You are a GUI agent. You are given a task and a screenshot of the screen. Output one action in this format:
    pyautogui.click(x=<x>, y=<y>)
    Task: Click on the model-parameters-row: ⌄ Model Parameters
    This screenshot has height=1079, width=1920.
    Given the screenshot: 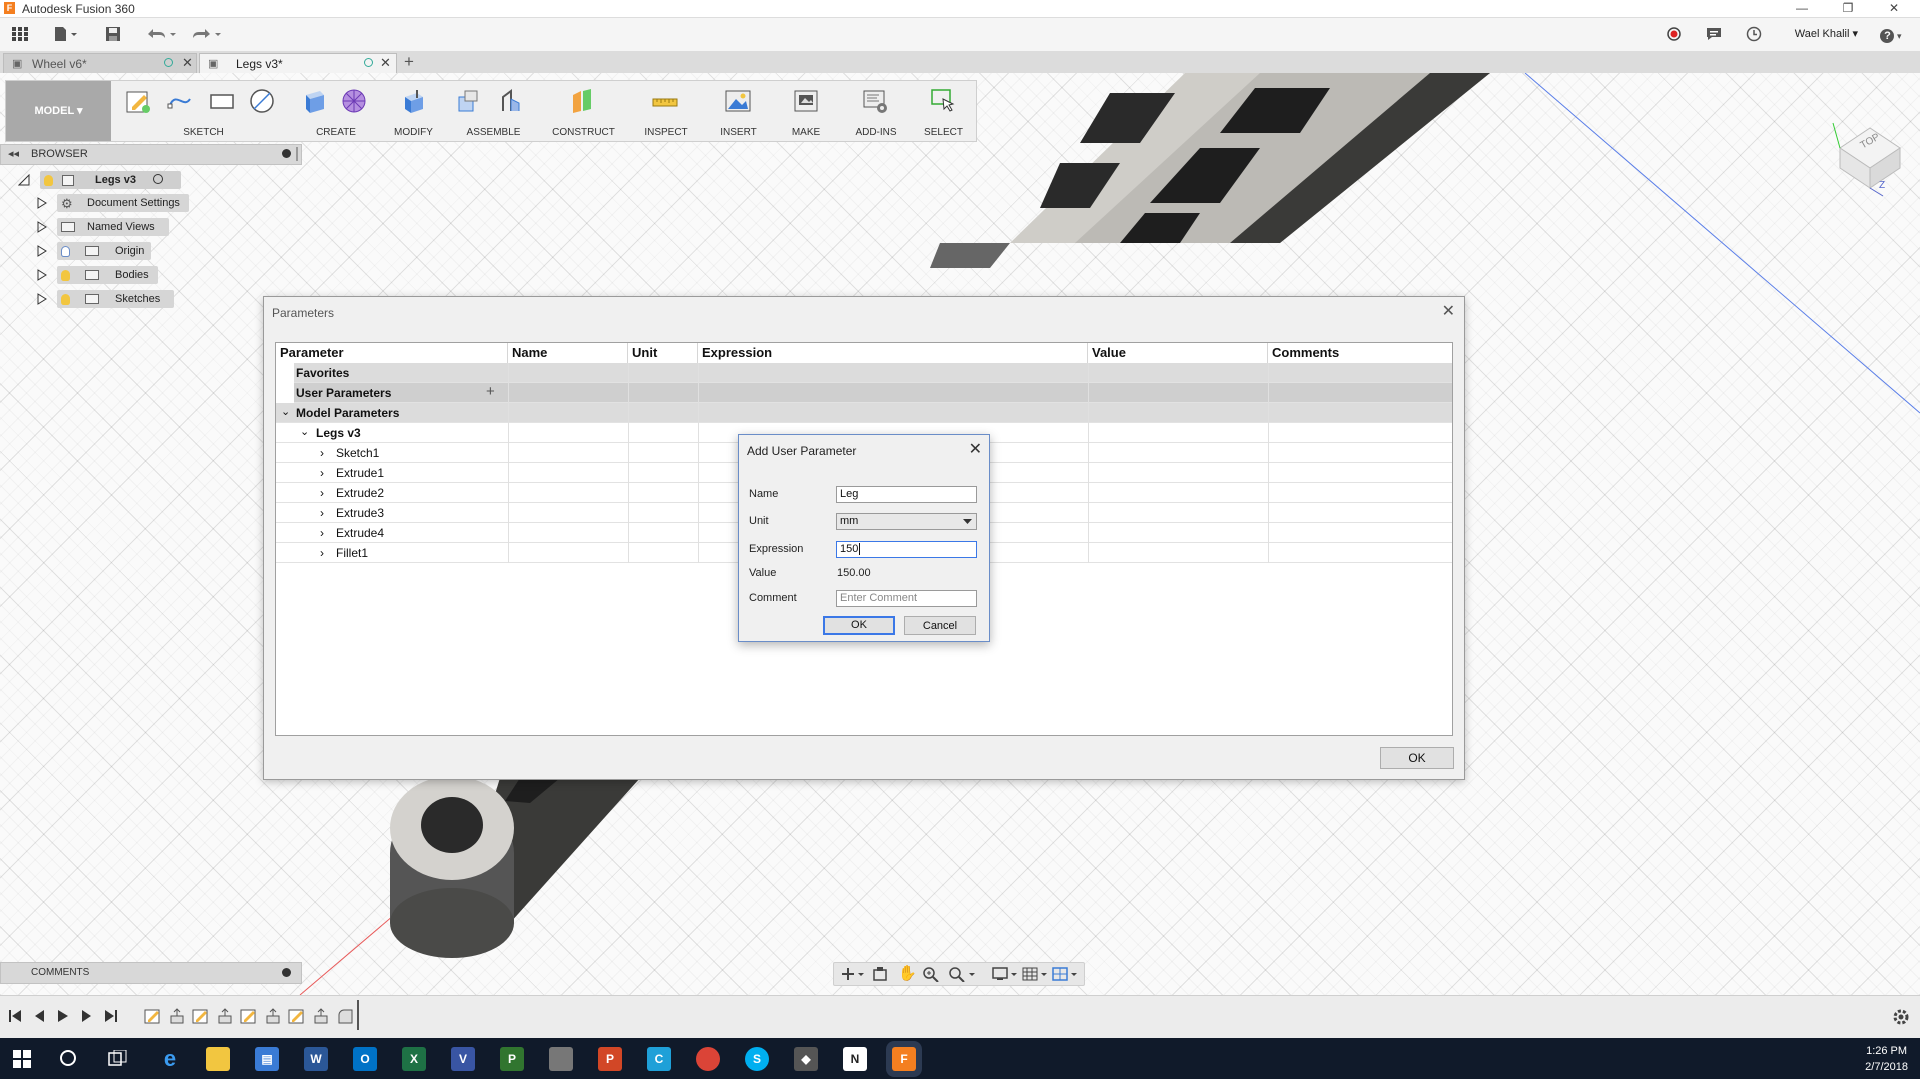 What is the action you would take?
    pyautogui.click(x=864, y=413)
    